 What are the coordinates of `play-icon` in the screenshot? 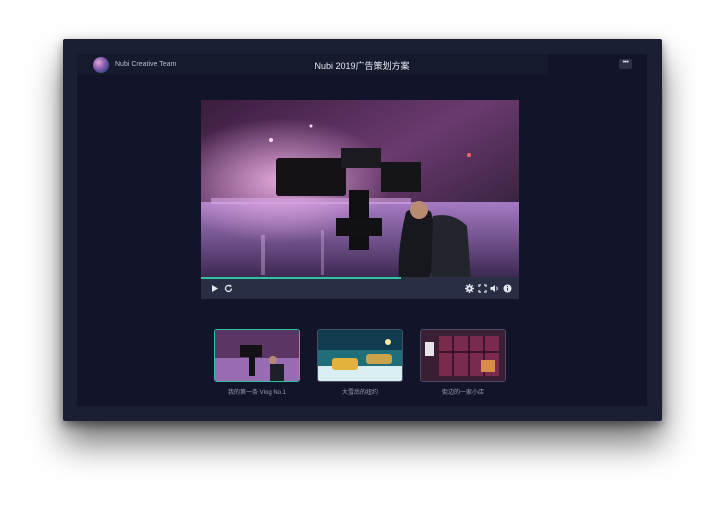 It's located at (214, 288).